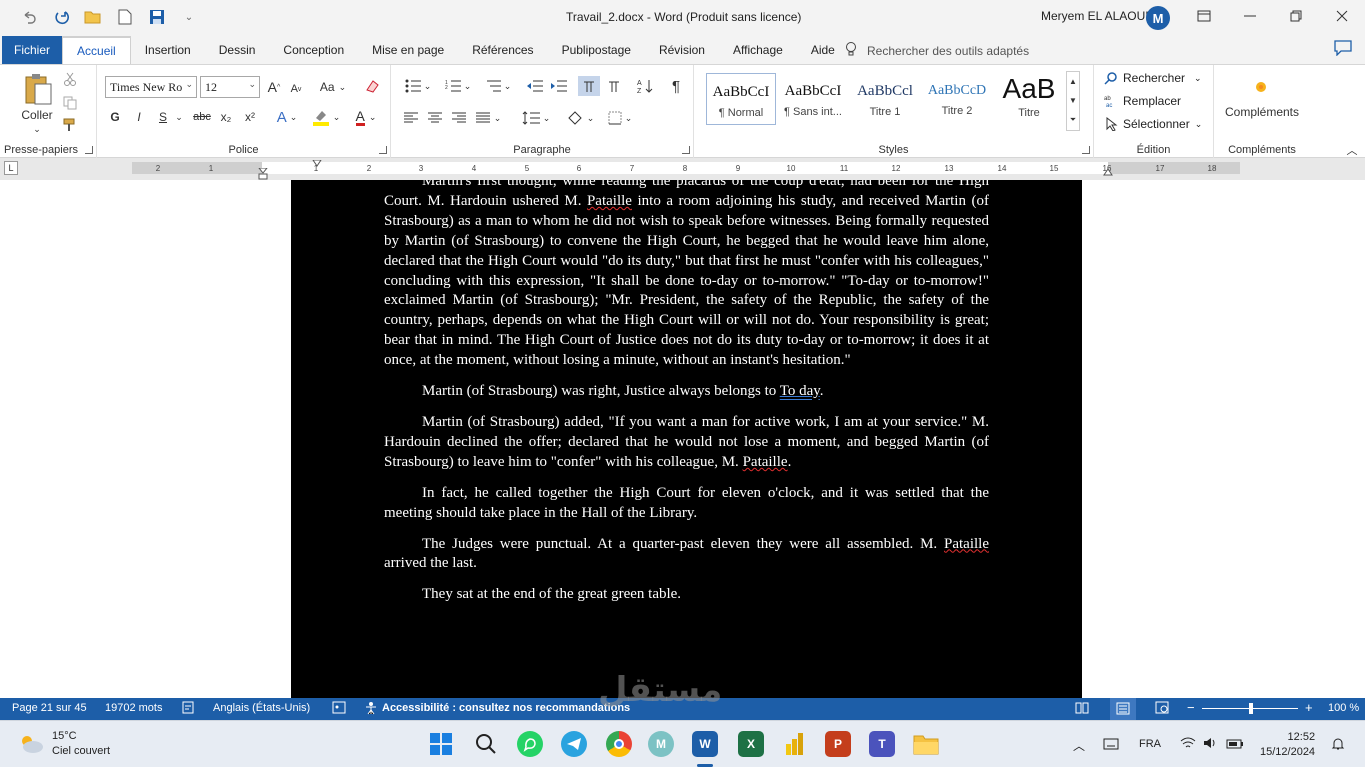 This screenshot has height=767, width=1365. What do you see at coordinates (661, 744) in the screenshot?
I see `meet-icon: M` at bounding box center [661, 744].